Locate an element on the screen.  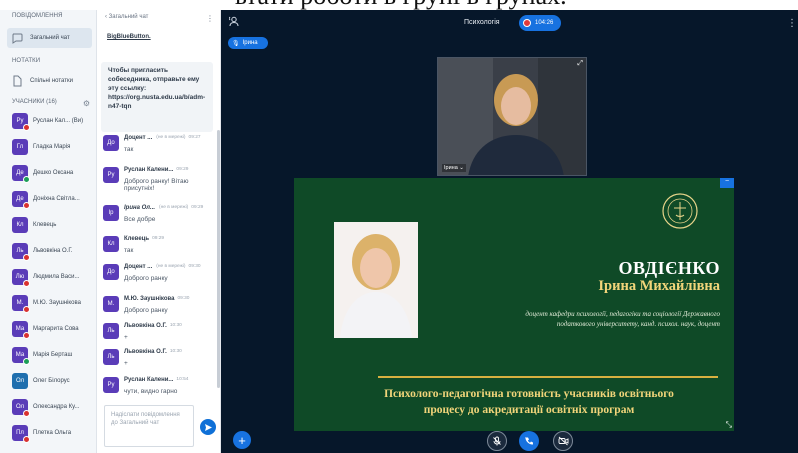
options-menu-icon: ⋮ is located at coordinates (792, 23).